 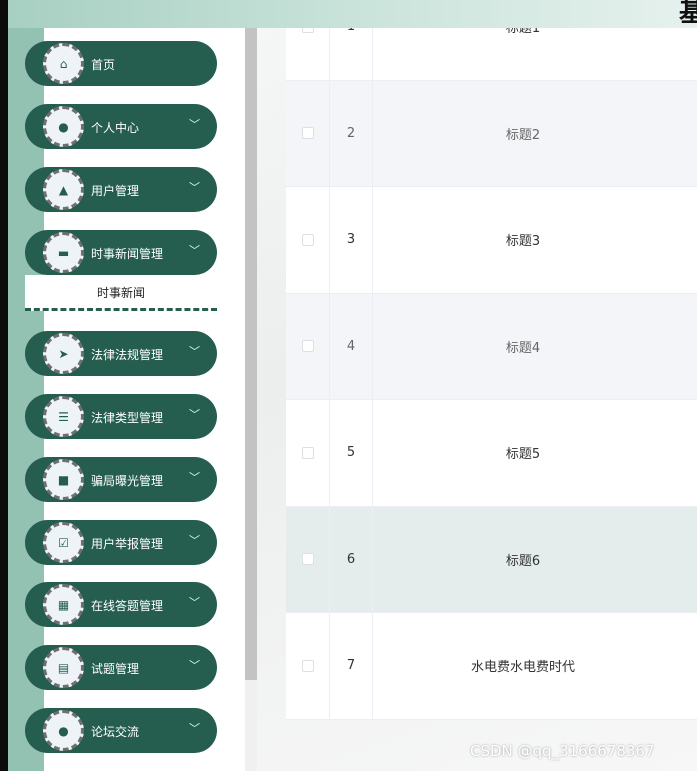 What do you see at coordinates (491, 559) in the screenshot?
I see `table-row: 6 标题6` at bounding box center [491, 559].